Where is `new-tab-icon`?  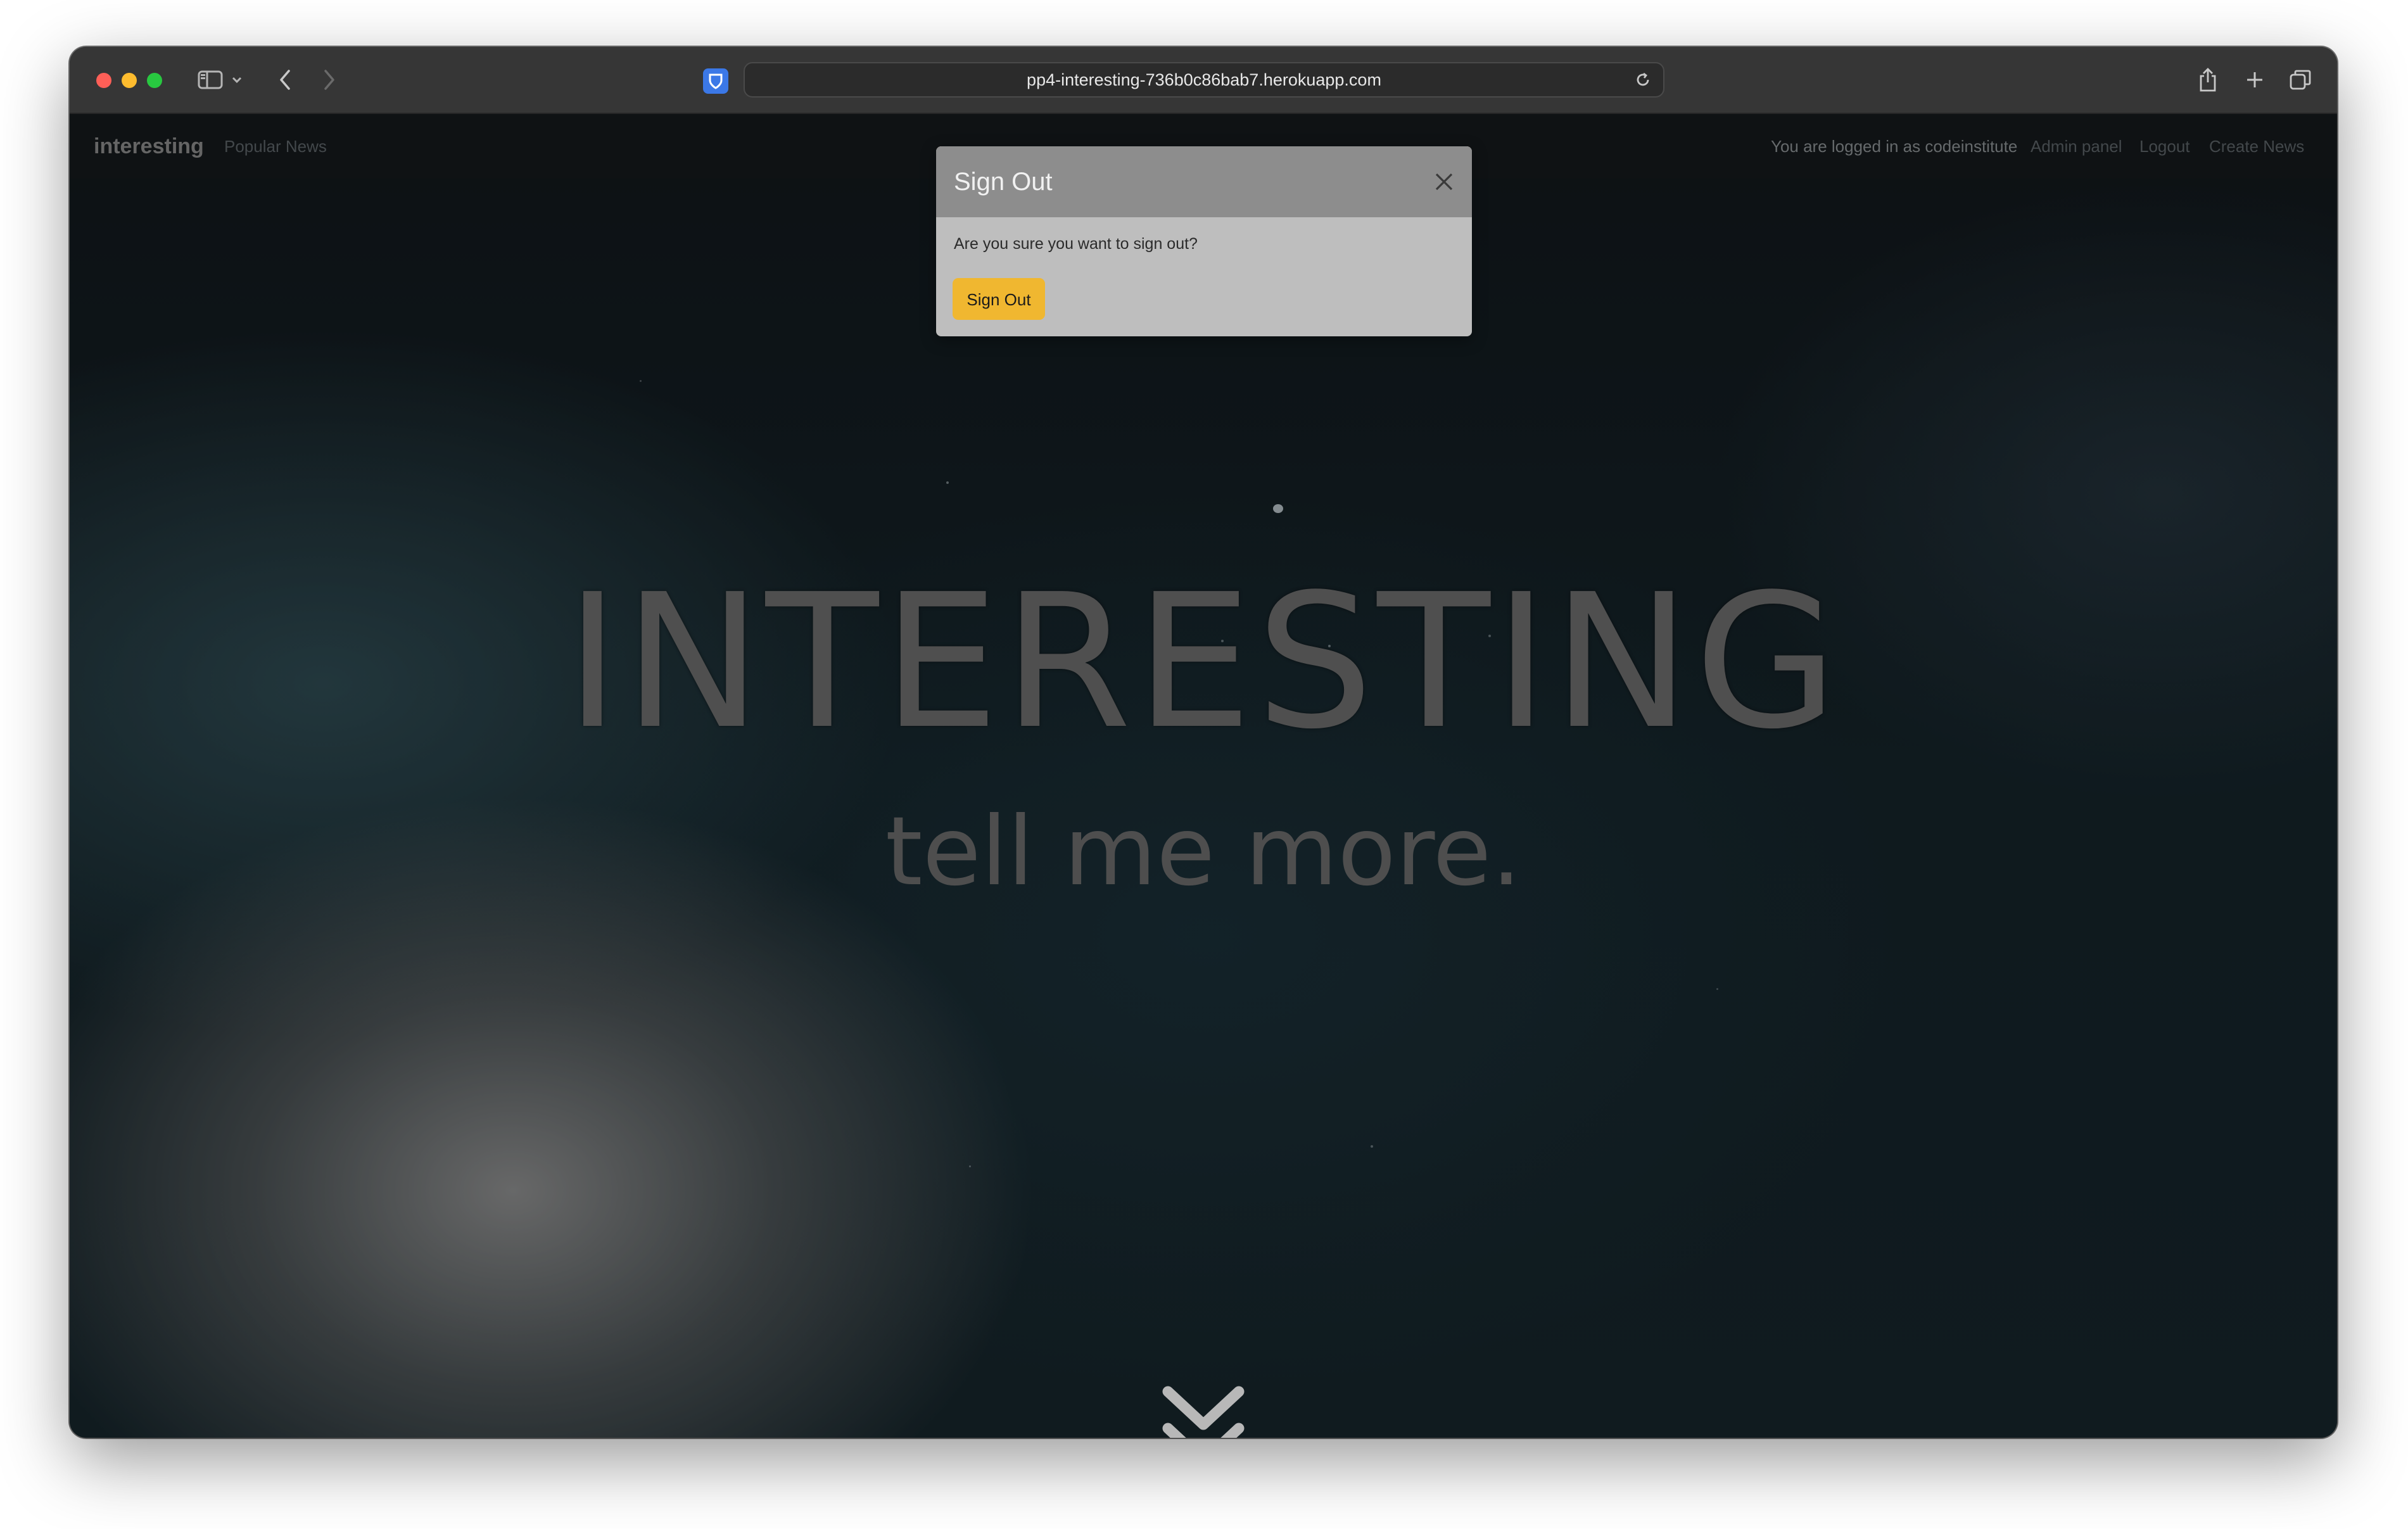 new-tab-icon is located at coordinates (2254, 80).